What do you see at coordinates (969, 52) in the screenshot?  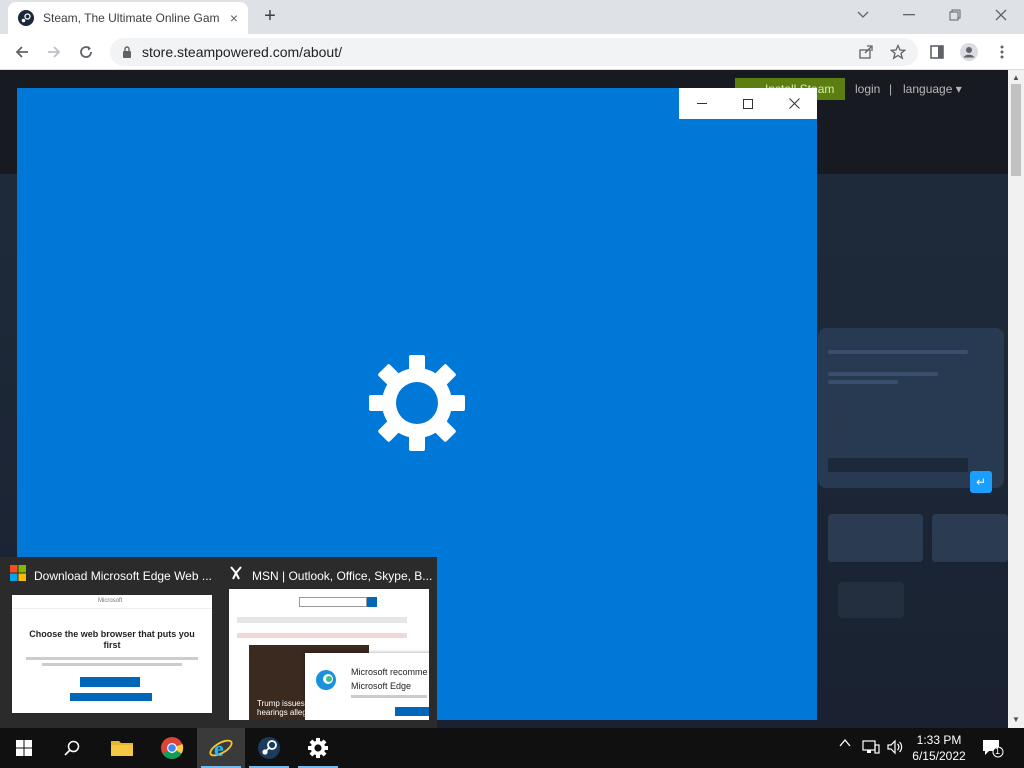 I see `profile-avatar-icon` at bounding box center [969, 52].